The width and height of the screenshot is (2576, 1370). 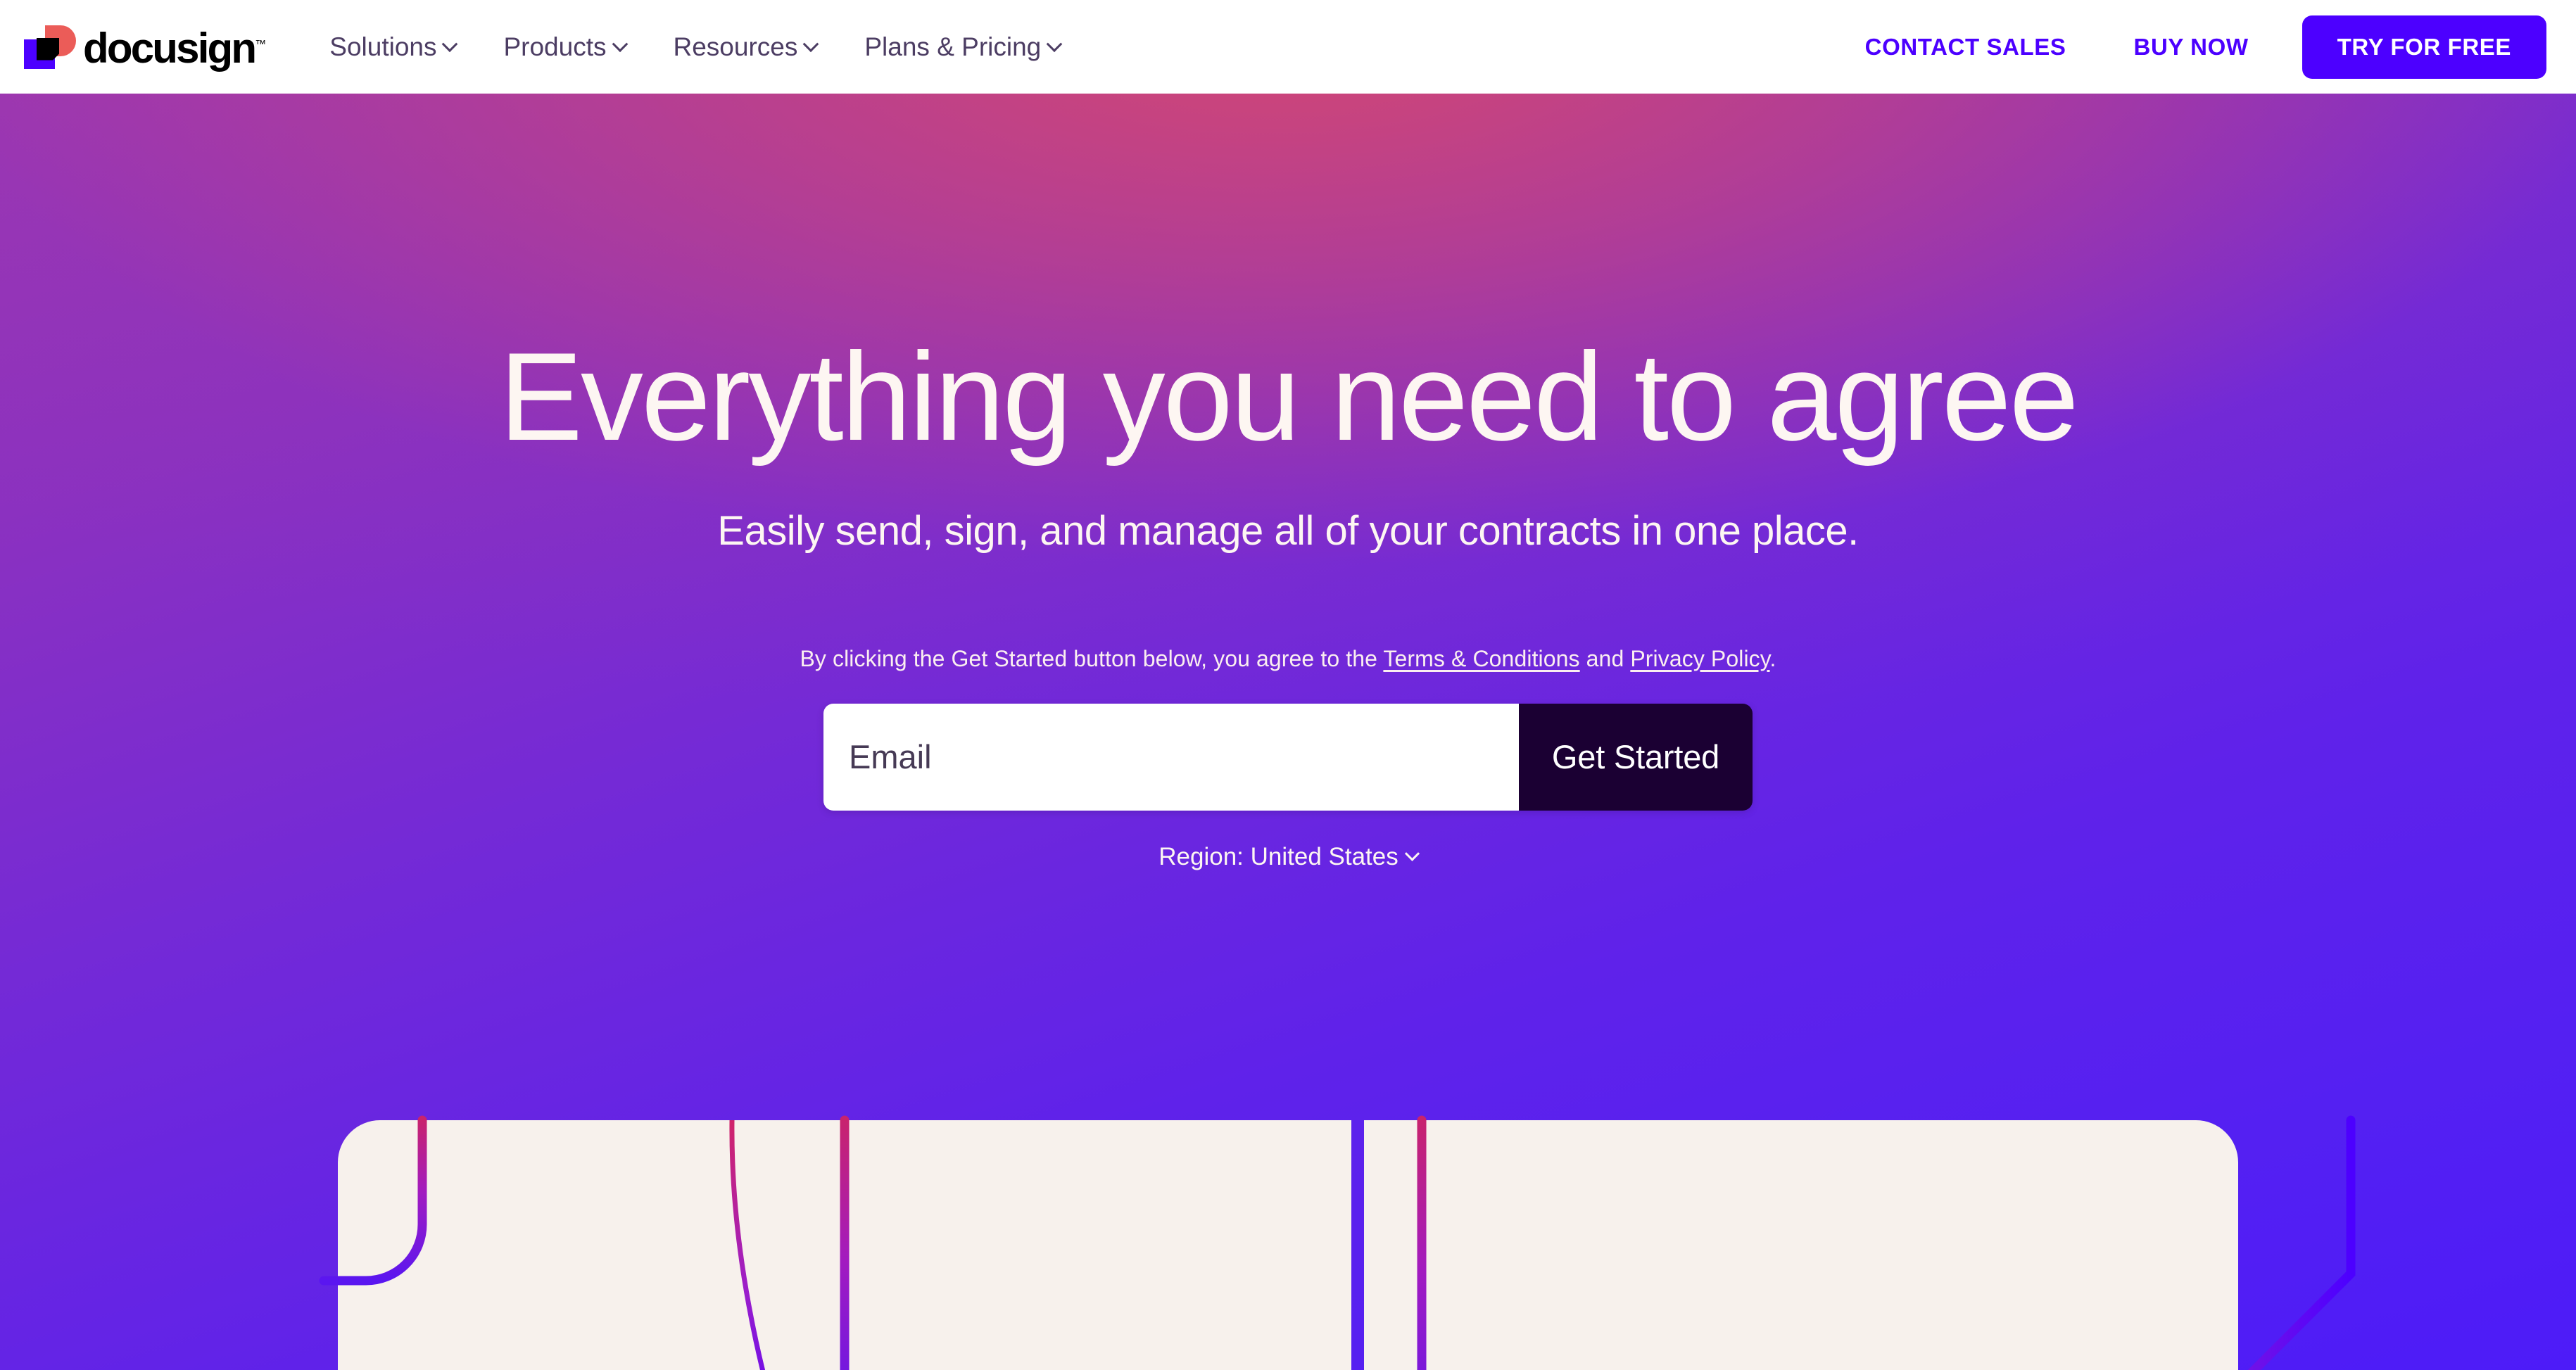 I want to click on nav-item-resources: Resources, so click(x=746, y=47).